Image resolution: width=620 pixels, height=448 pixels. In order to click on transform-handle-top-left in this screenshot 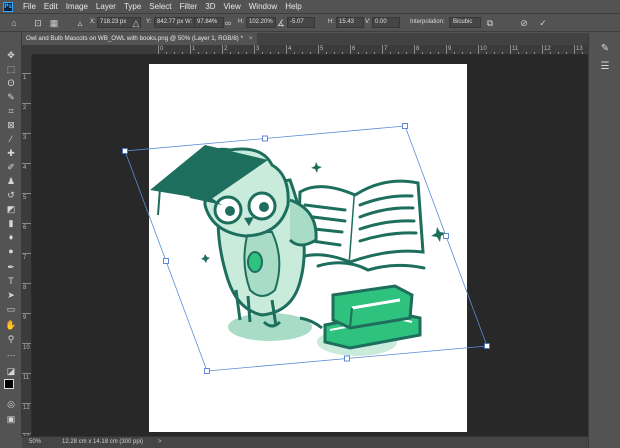, I will do `click(125, 151)`.